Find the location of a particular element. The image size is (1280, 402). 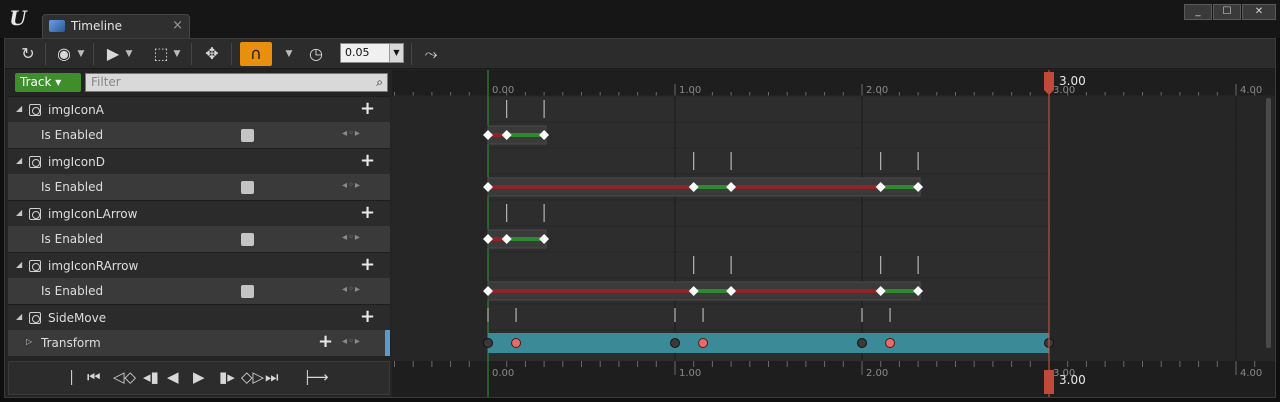

track-row: ◢ imgIconLArrow + is located at coordinates (199, 213).